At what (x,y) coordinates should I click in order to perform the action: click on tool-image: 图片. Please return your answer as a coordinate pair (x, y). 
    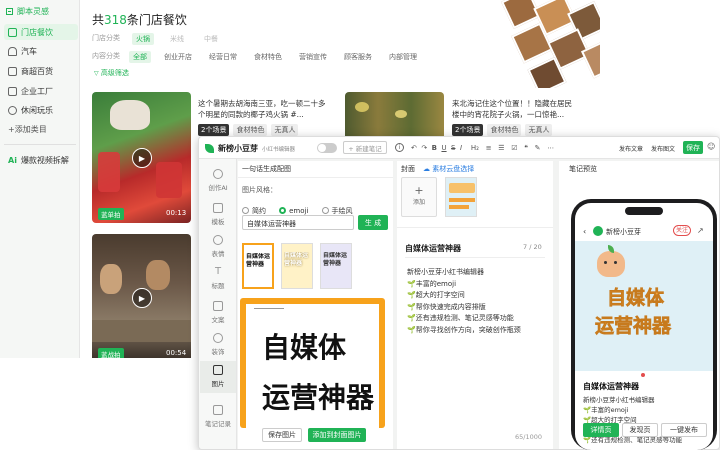
    Looking at the image, I should click on (218, 377).